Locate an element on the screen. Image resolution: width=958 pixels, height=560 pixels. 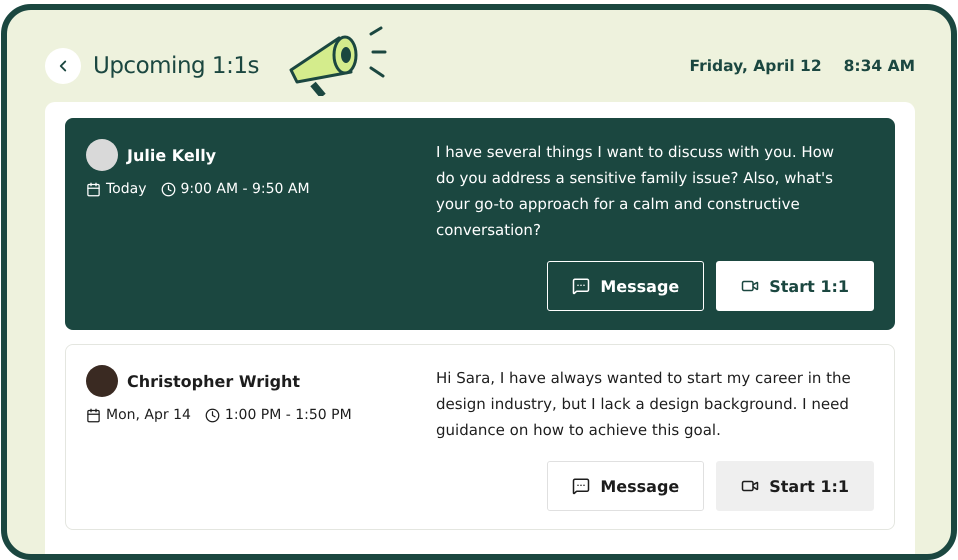
person-name: Julie Kelly is located at coordinates (171, 155).